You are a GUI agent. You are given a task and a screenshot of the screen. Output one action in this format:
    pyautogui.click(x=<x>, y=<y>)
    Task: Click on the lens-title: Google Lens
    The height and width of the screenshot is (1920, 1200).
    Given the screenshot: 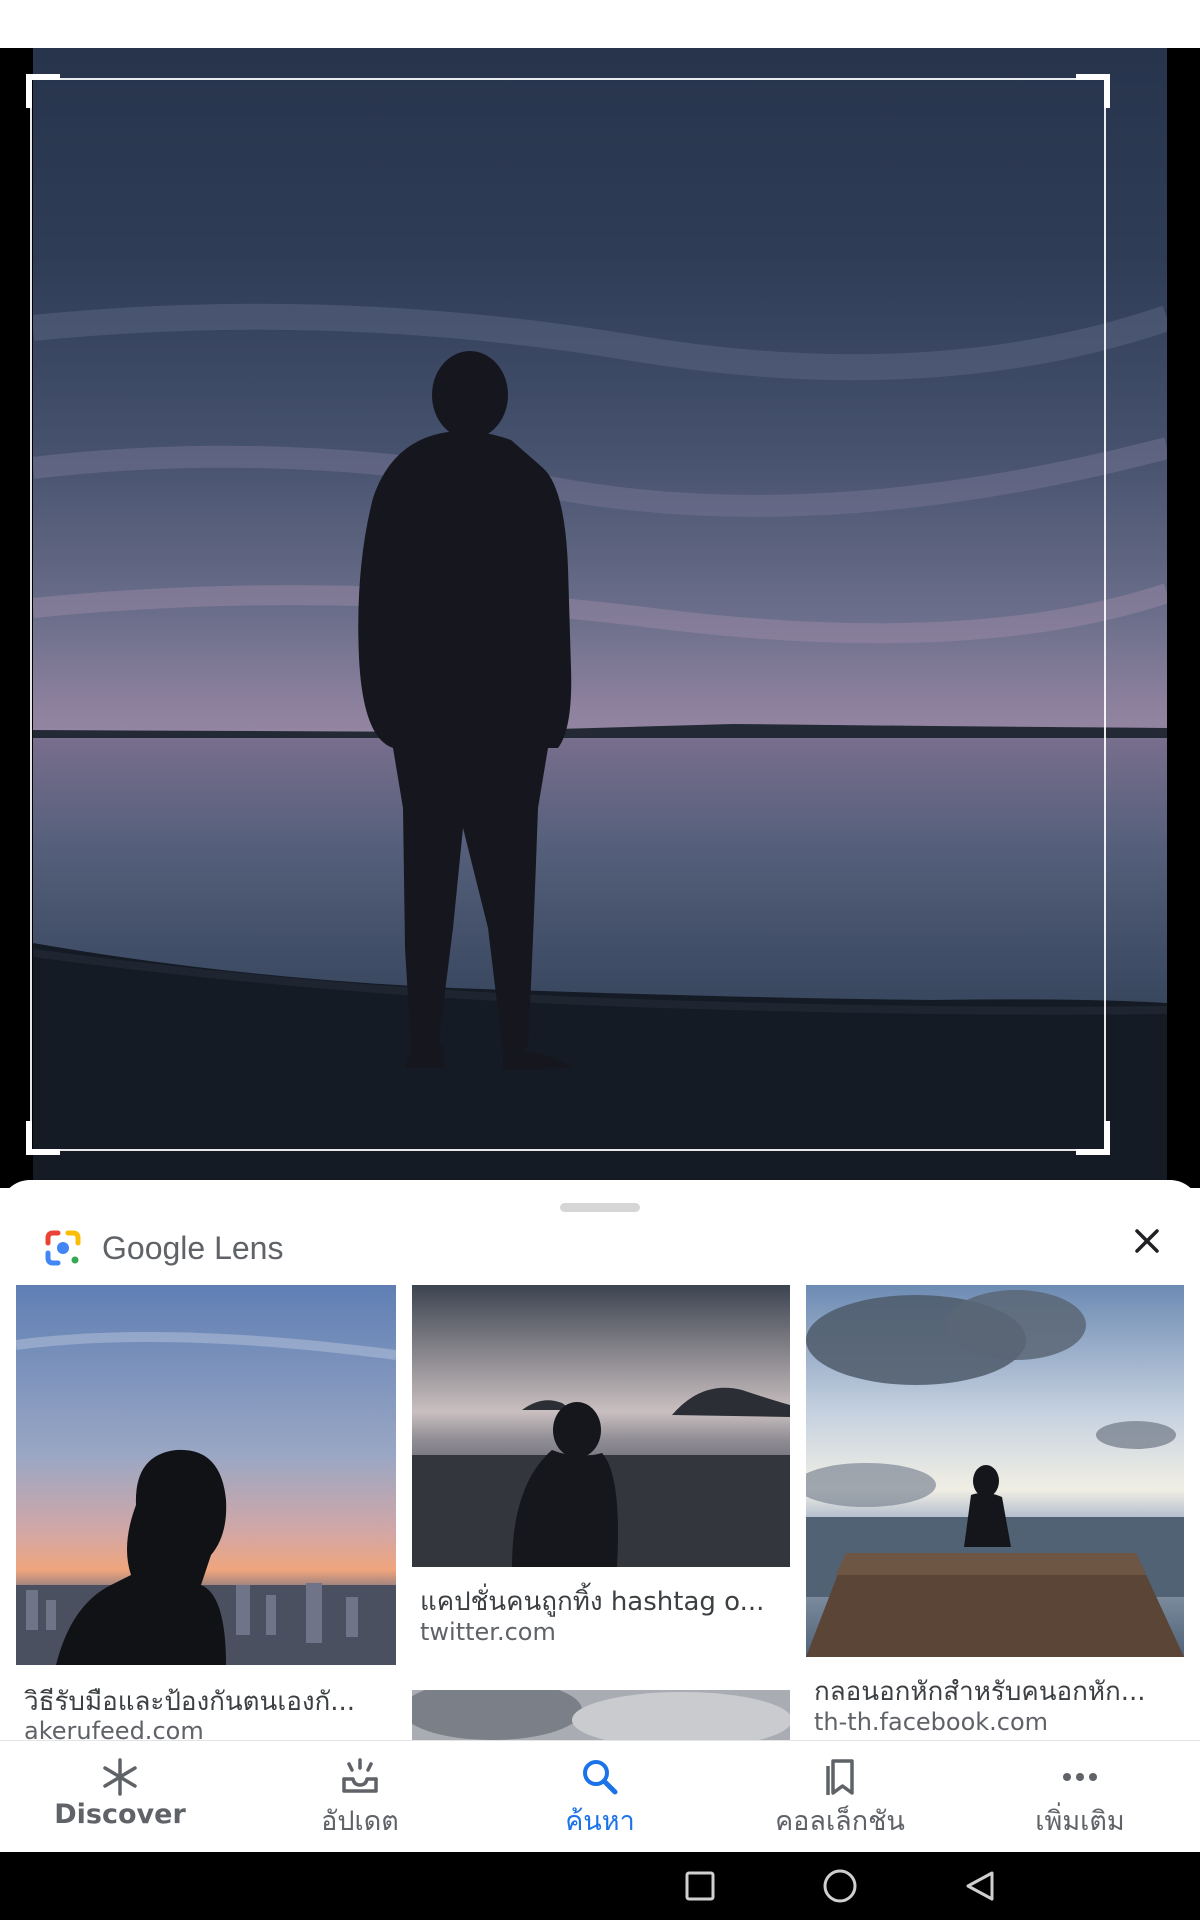 What is the action you would take?
    pyautogui.click(x=192, y=1248)
    